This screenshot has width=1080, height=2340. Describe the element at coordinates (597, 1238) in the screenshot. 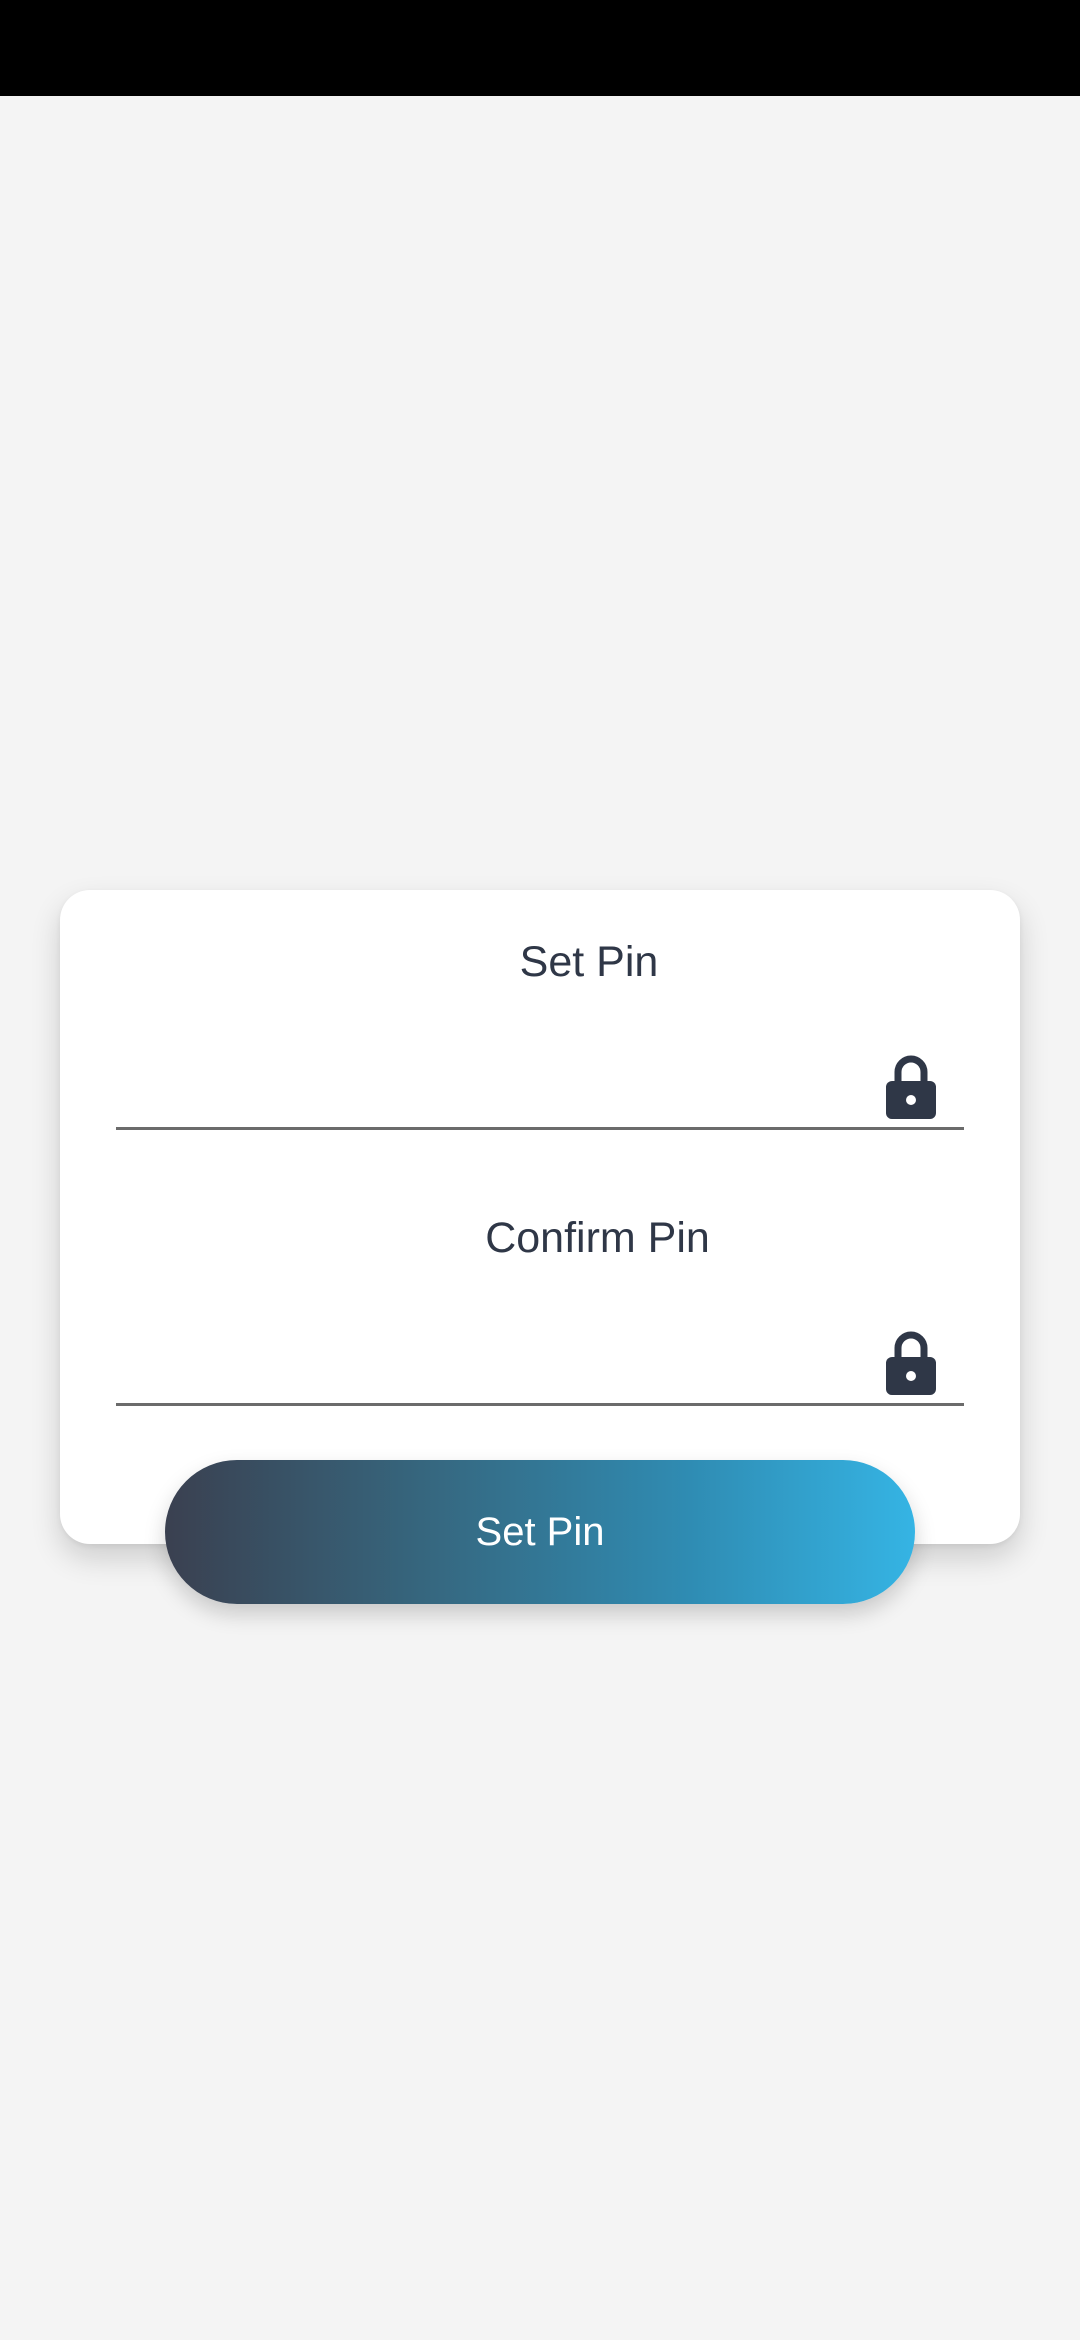

I see `confirm-pin-label: Confirm Pin` at that location.